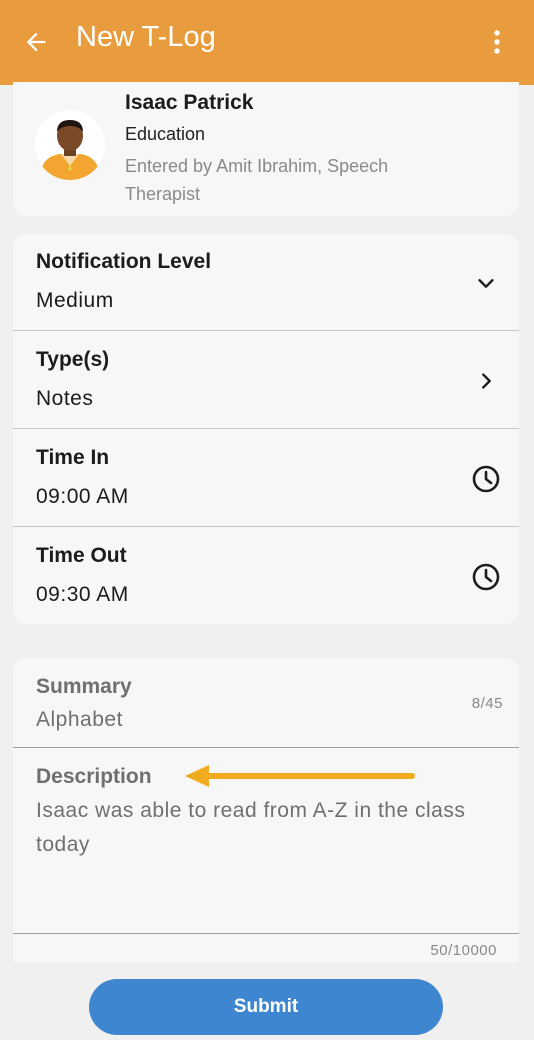 This screenshot has height=1040, width=534. Describe the element at coordinates (486, 283) in the screenshot. I see `chevron-down-icon` at that location.